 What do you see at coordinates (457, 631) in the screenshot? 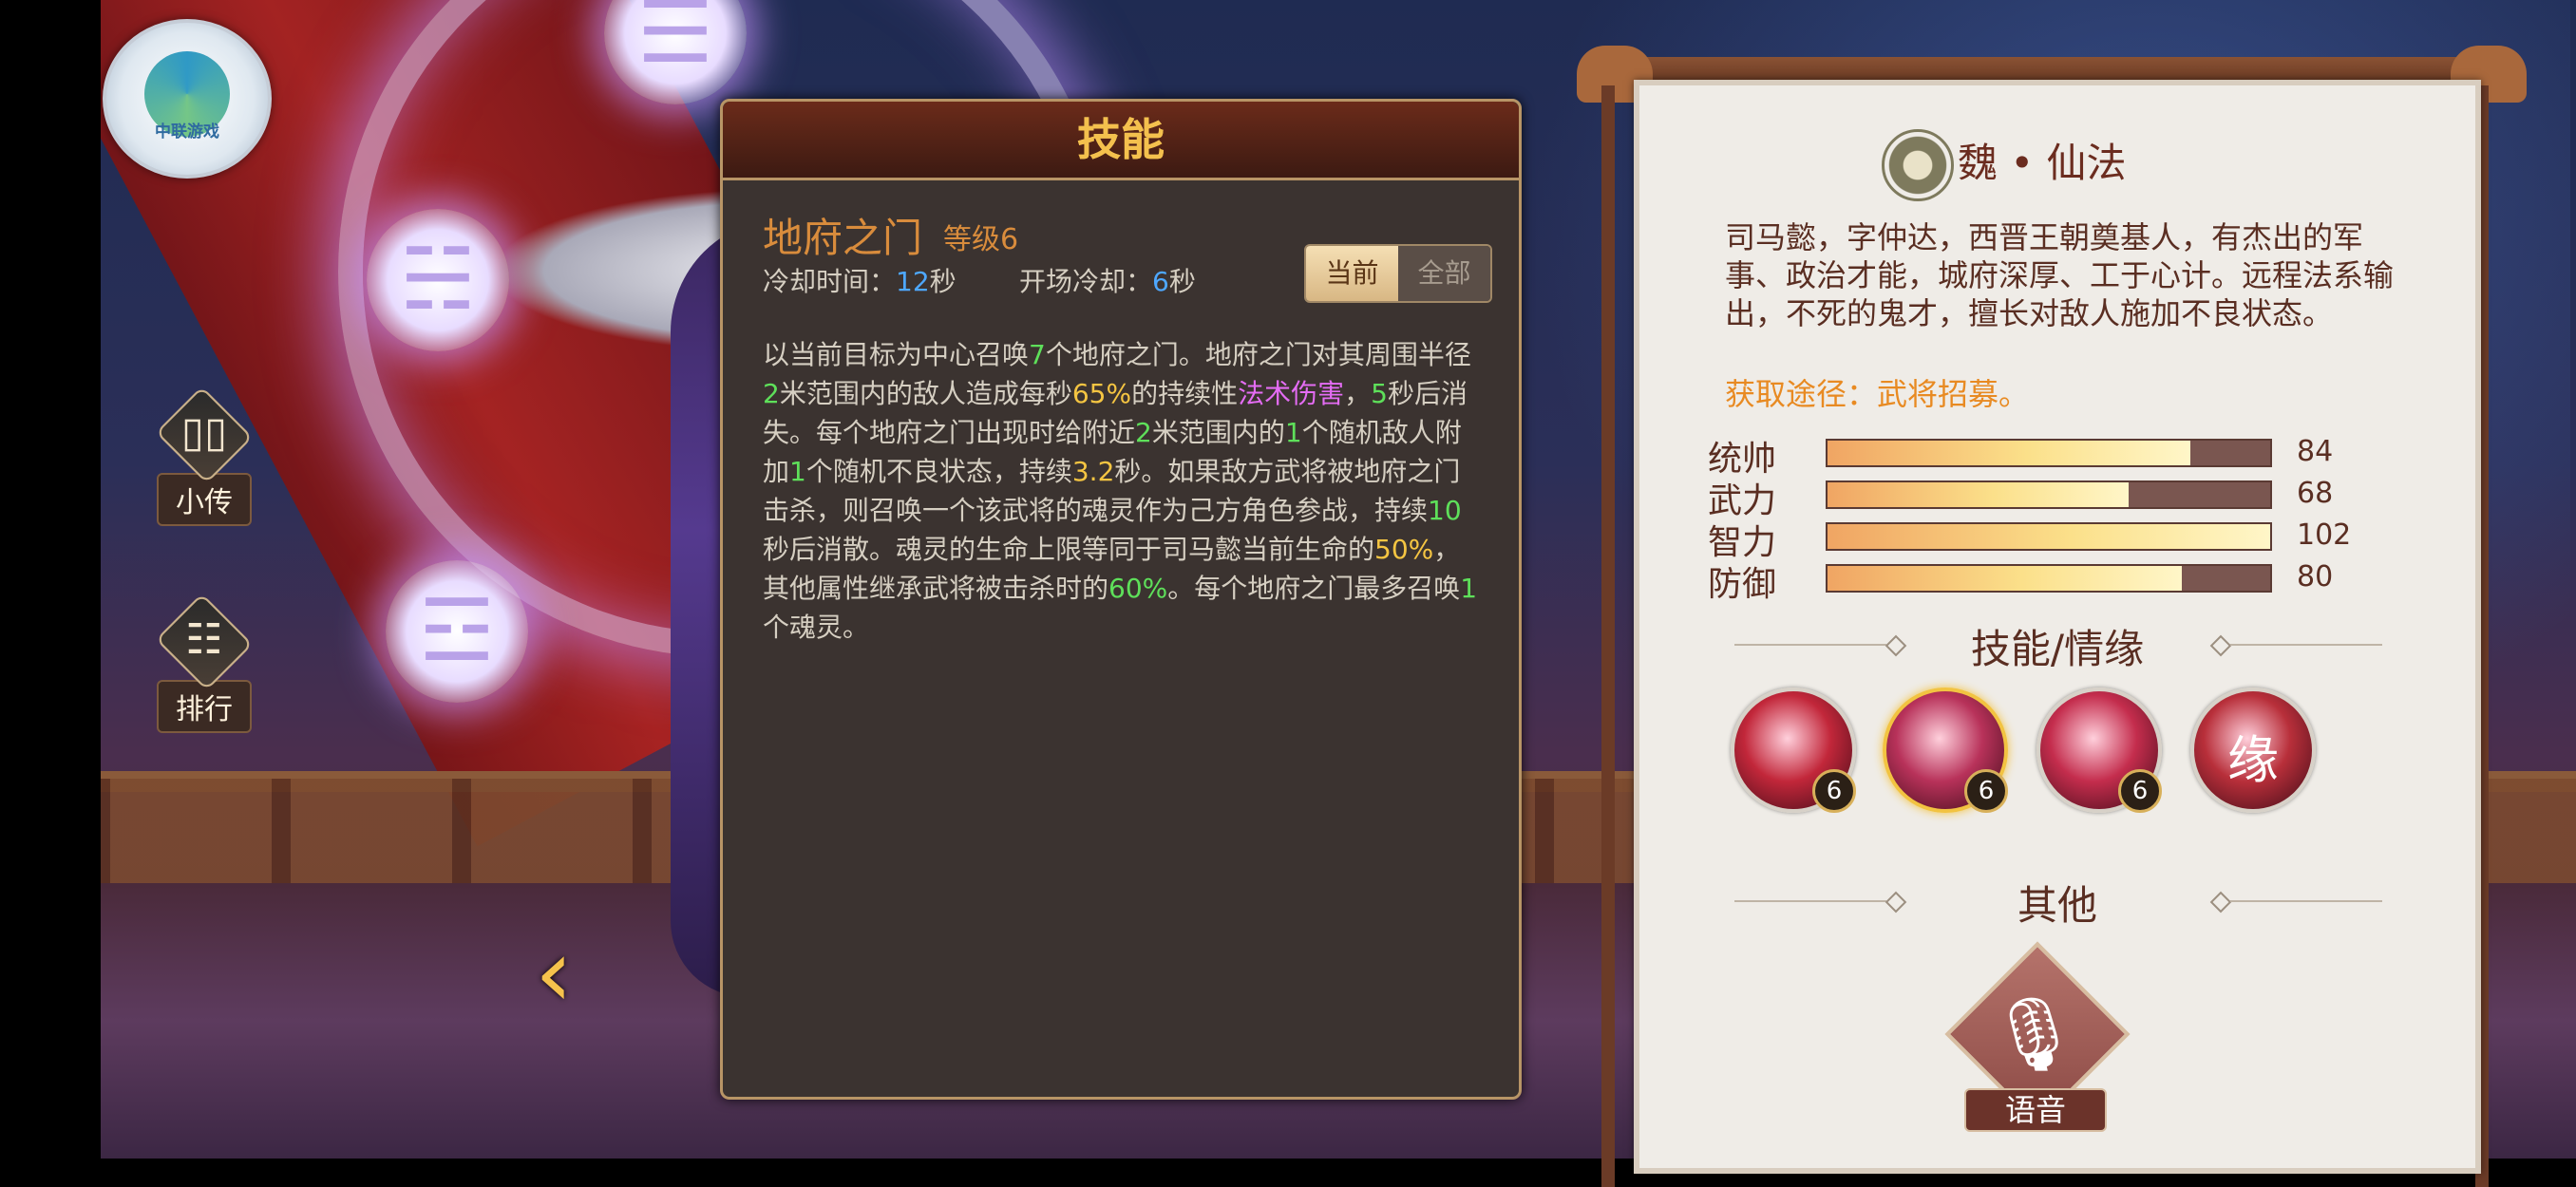
I see `rune-glyph: ☲` at bounding box center [457, 631].